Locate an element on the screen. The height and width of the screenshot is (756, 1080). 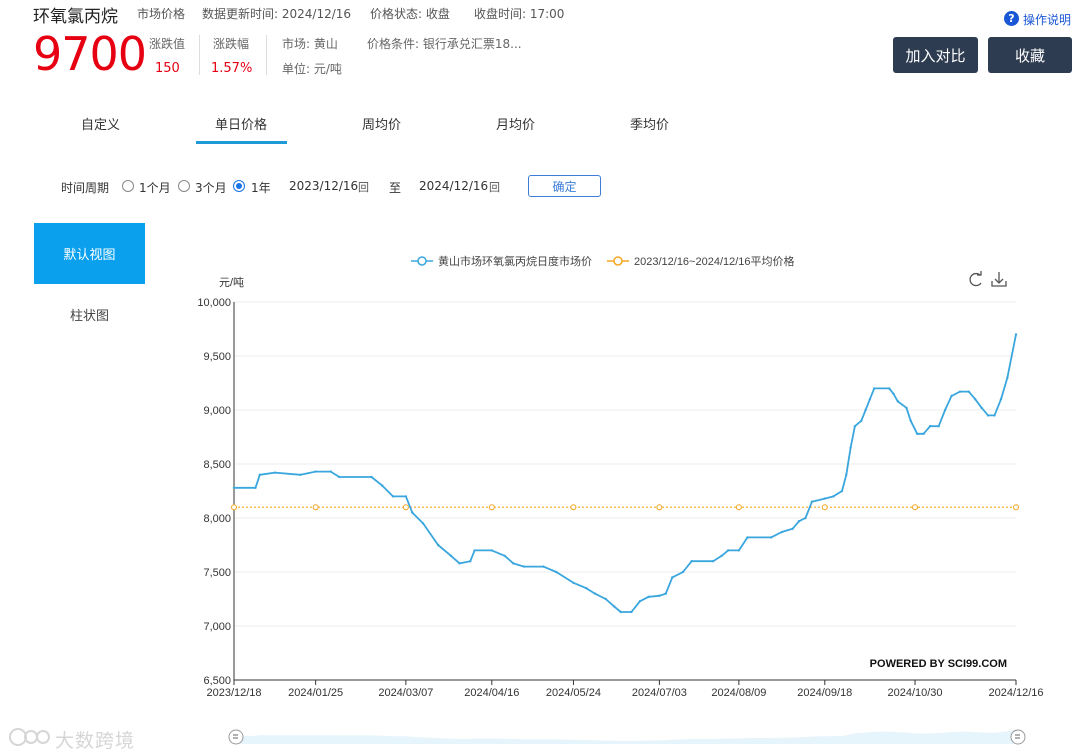
x-tick-label: 2024/12/16 is located at coordinates (1015, 693).